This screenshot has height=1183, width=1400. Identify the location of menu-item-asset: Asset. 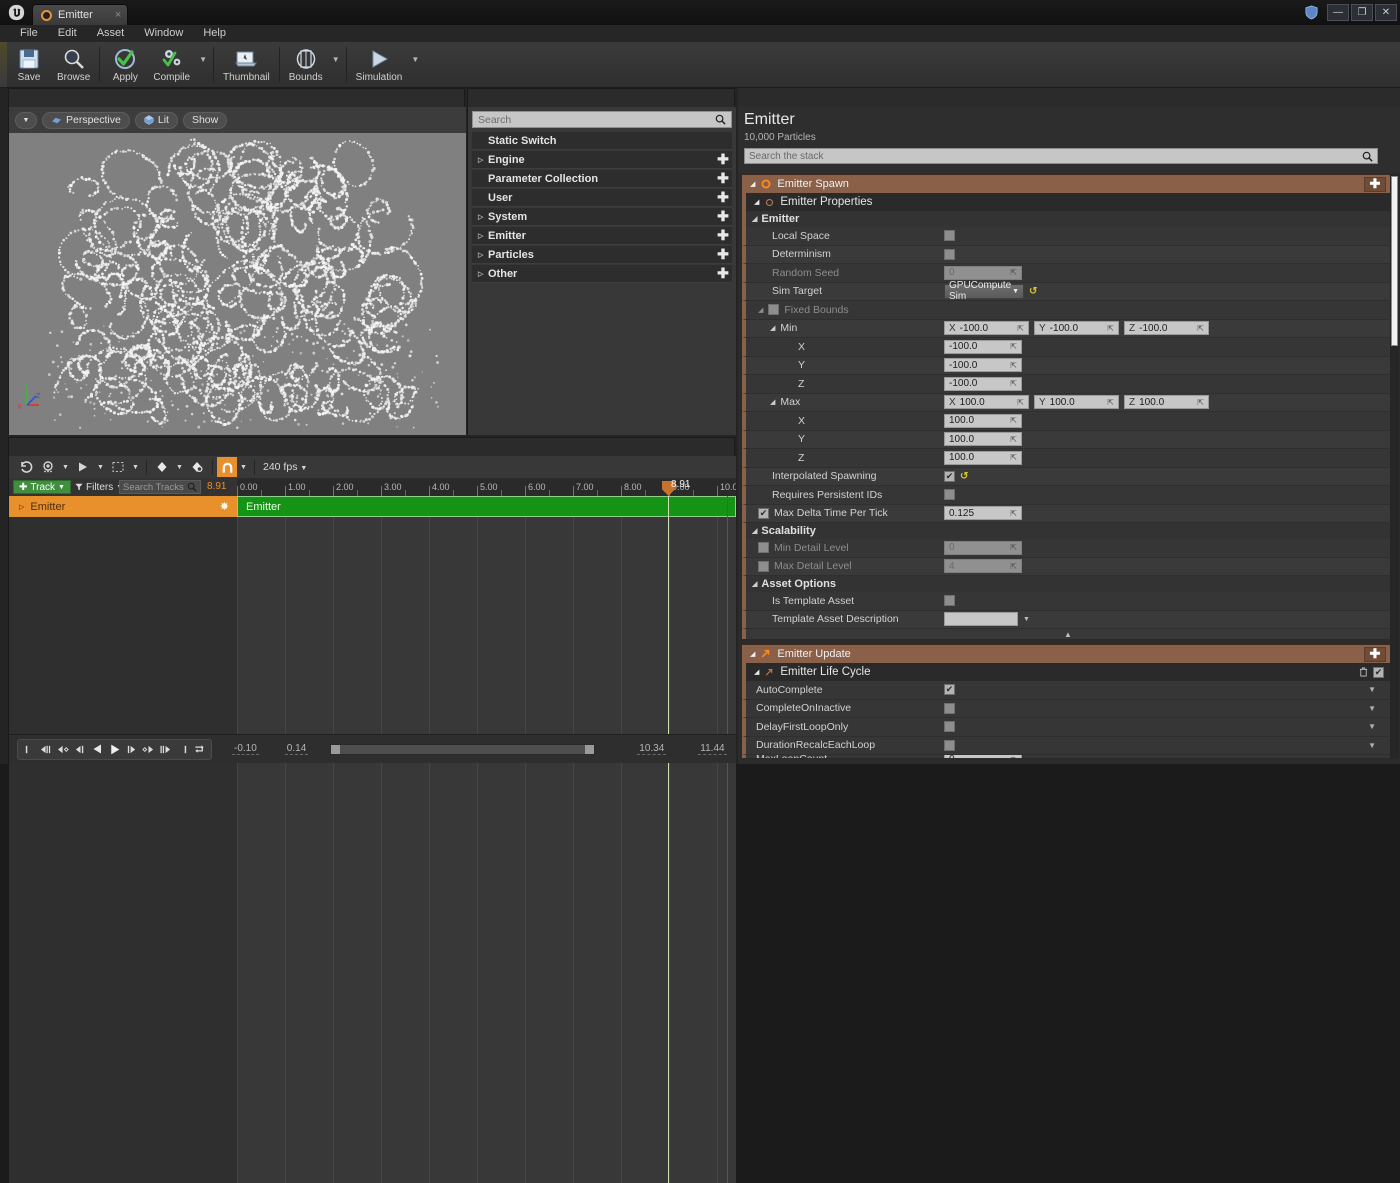
(111, 33).